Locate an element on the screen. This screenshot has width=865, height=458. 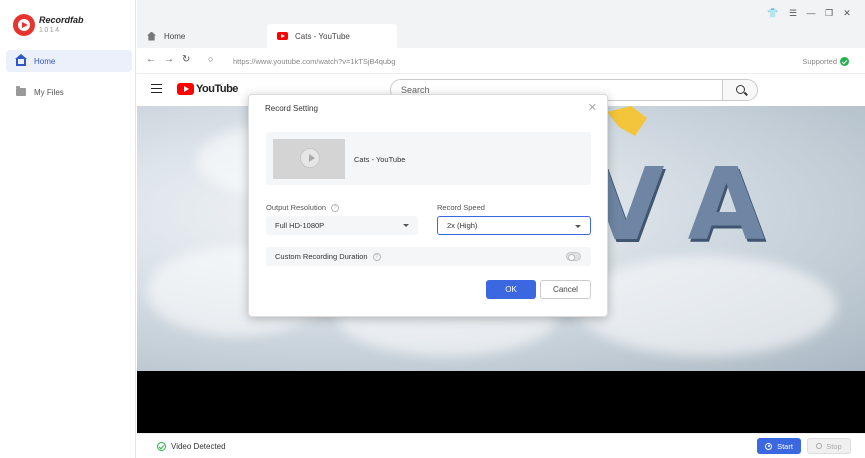
custom-duration-toggle is located at coordinates (573, 256).